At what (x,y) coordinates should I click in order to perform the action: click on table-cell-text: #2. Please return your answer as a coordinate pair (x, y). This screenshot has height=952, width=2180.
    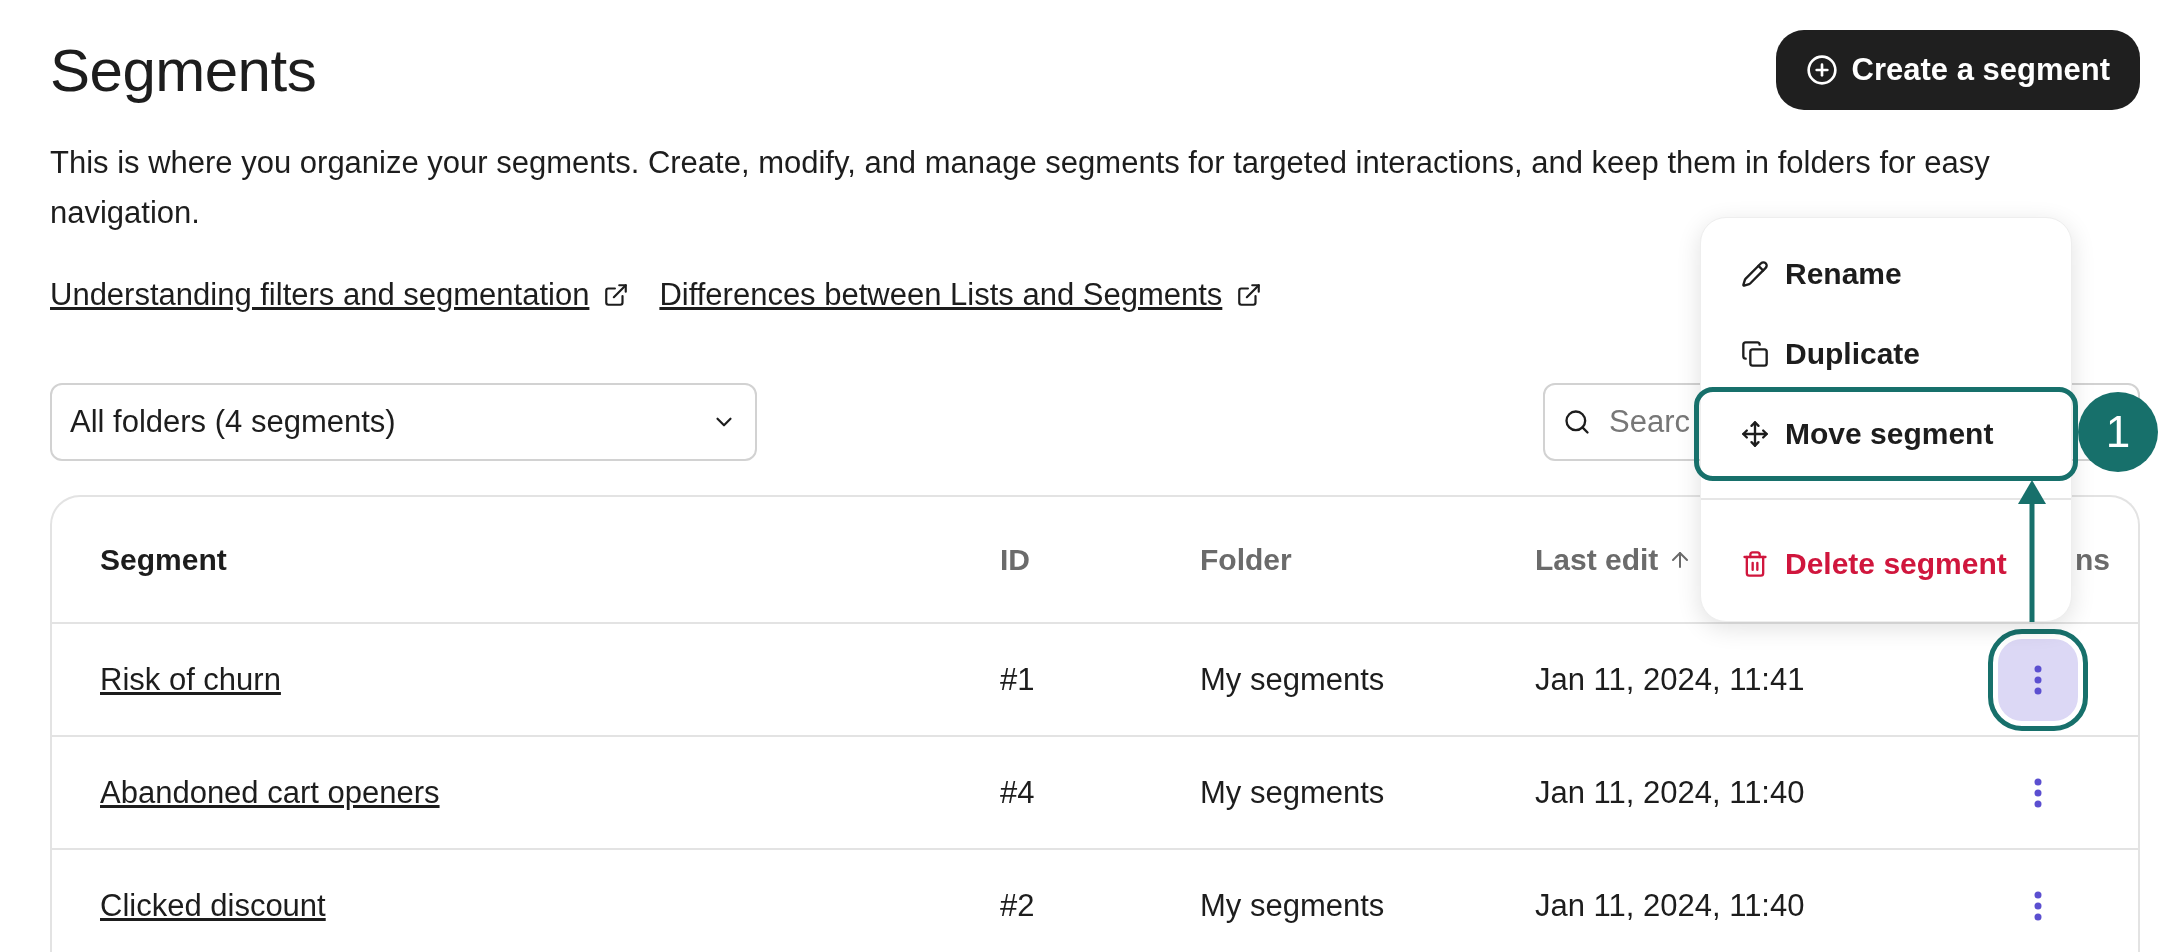
    Looking at the image, I should click on (1018, 905).